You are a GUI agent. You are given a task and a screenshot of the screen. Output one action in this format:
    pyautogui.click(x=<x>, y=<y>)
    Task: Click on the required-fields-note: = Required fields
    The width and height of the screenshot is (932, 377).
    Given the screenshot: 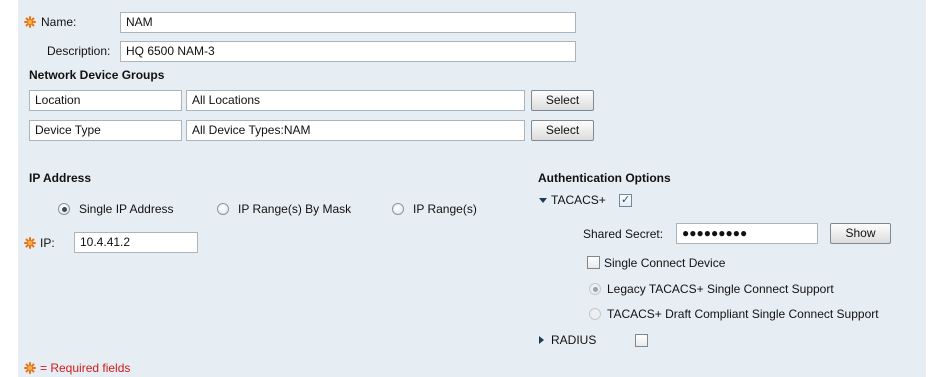 What is the action you would take?
    pyautogui.click(x=85, y=368)
    